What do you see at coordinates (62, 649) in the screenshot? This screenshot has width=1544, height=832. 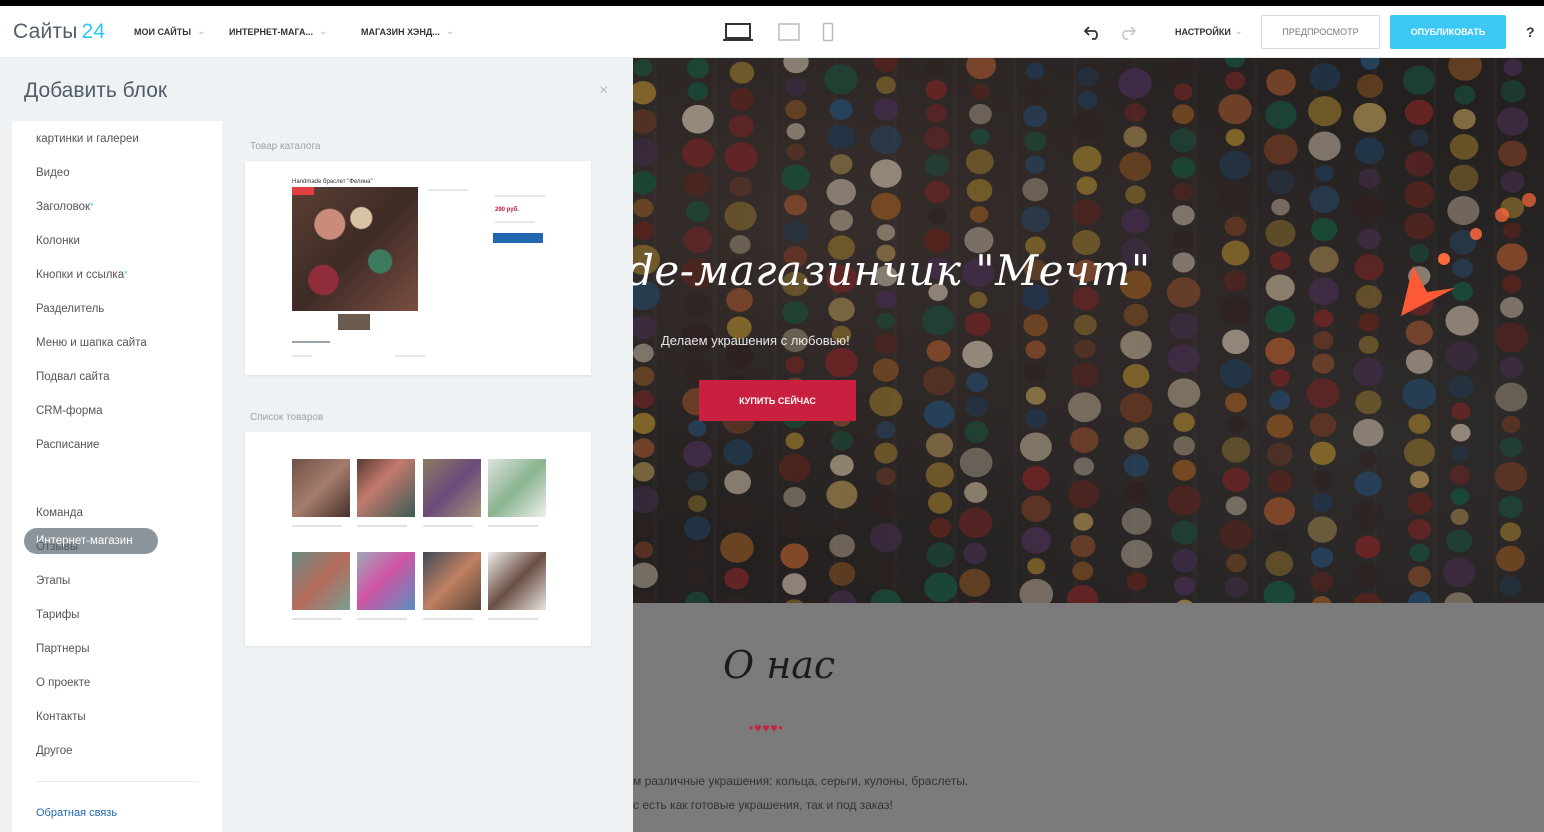 I see `category-item: Партнеры` at bounding box center [62, 649].